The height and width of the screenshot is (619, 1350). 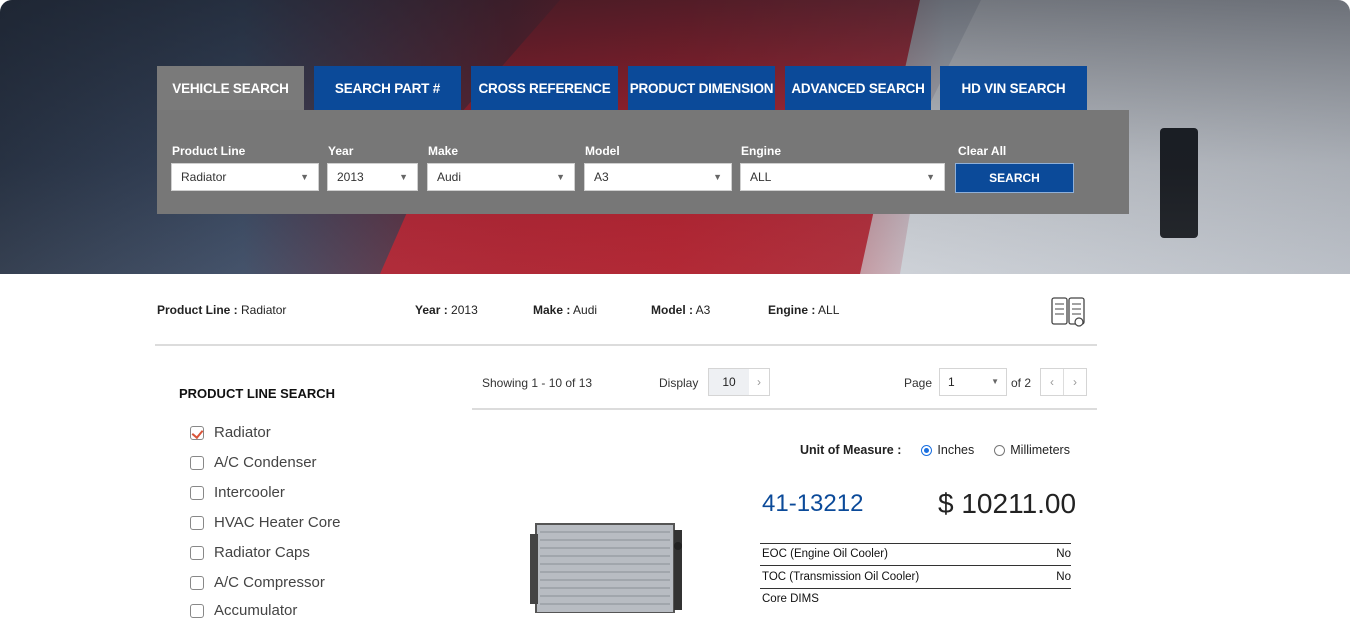 What do you see at coordinates (916, 554) in the screenshot?
I see `spec-row-eoc: EOC (Engine Oil Cooler) No` at bounding box center [916, 554].